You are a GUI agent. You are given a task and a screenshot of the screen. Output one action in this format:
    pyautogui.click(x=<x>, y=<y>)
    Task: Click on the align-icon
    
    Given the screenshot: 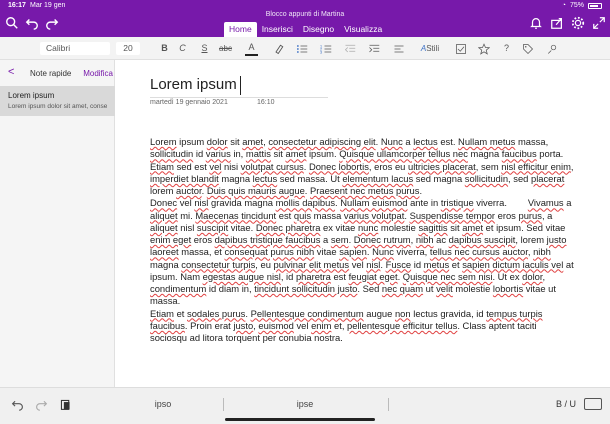 What is the action you would take?
    pyautogui.click(x=398, y=48)
    